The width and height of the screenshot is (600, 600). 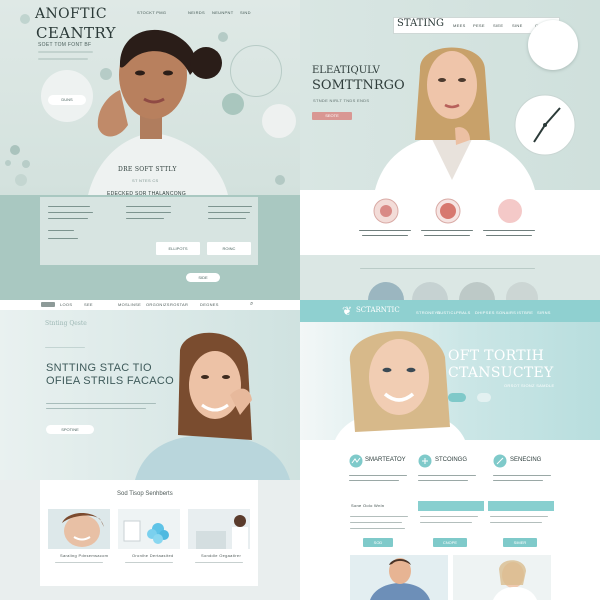 I want to click on card-3-image, so click(x=219, y=529).